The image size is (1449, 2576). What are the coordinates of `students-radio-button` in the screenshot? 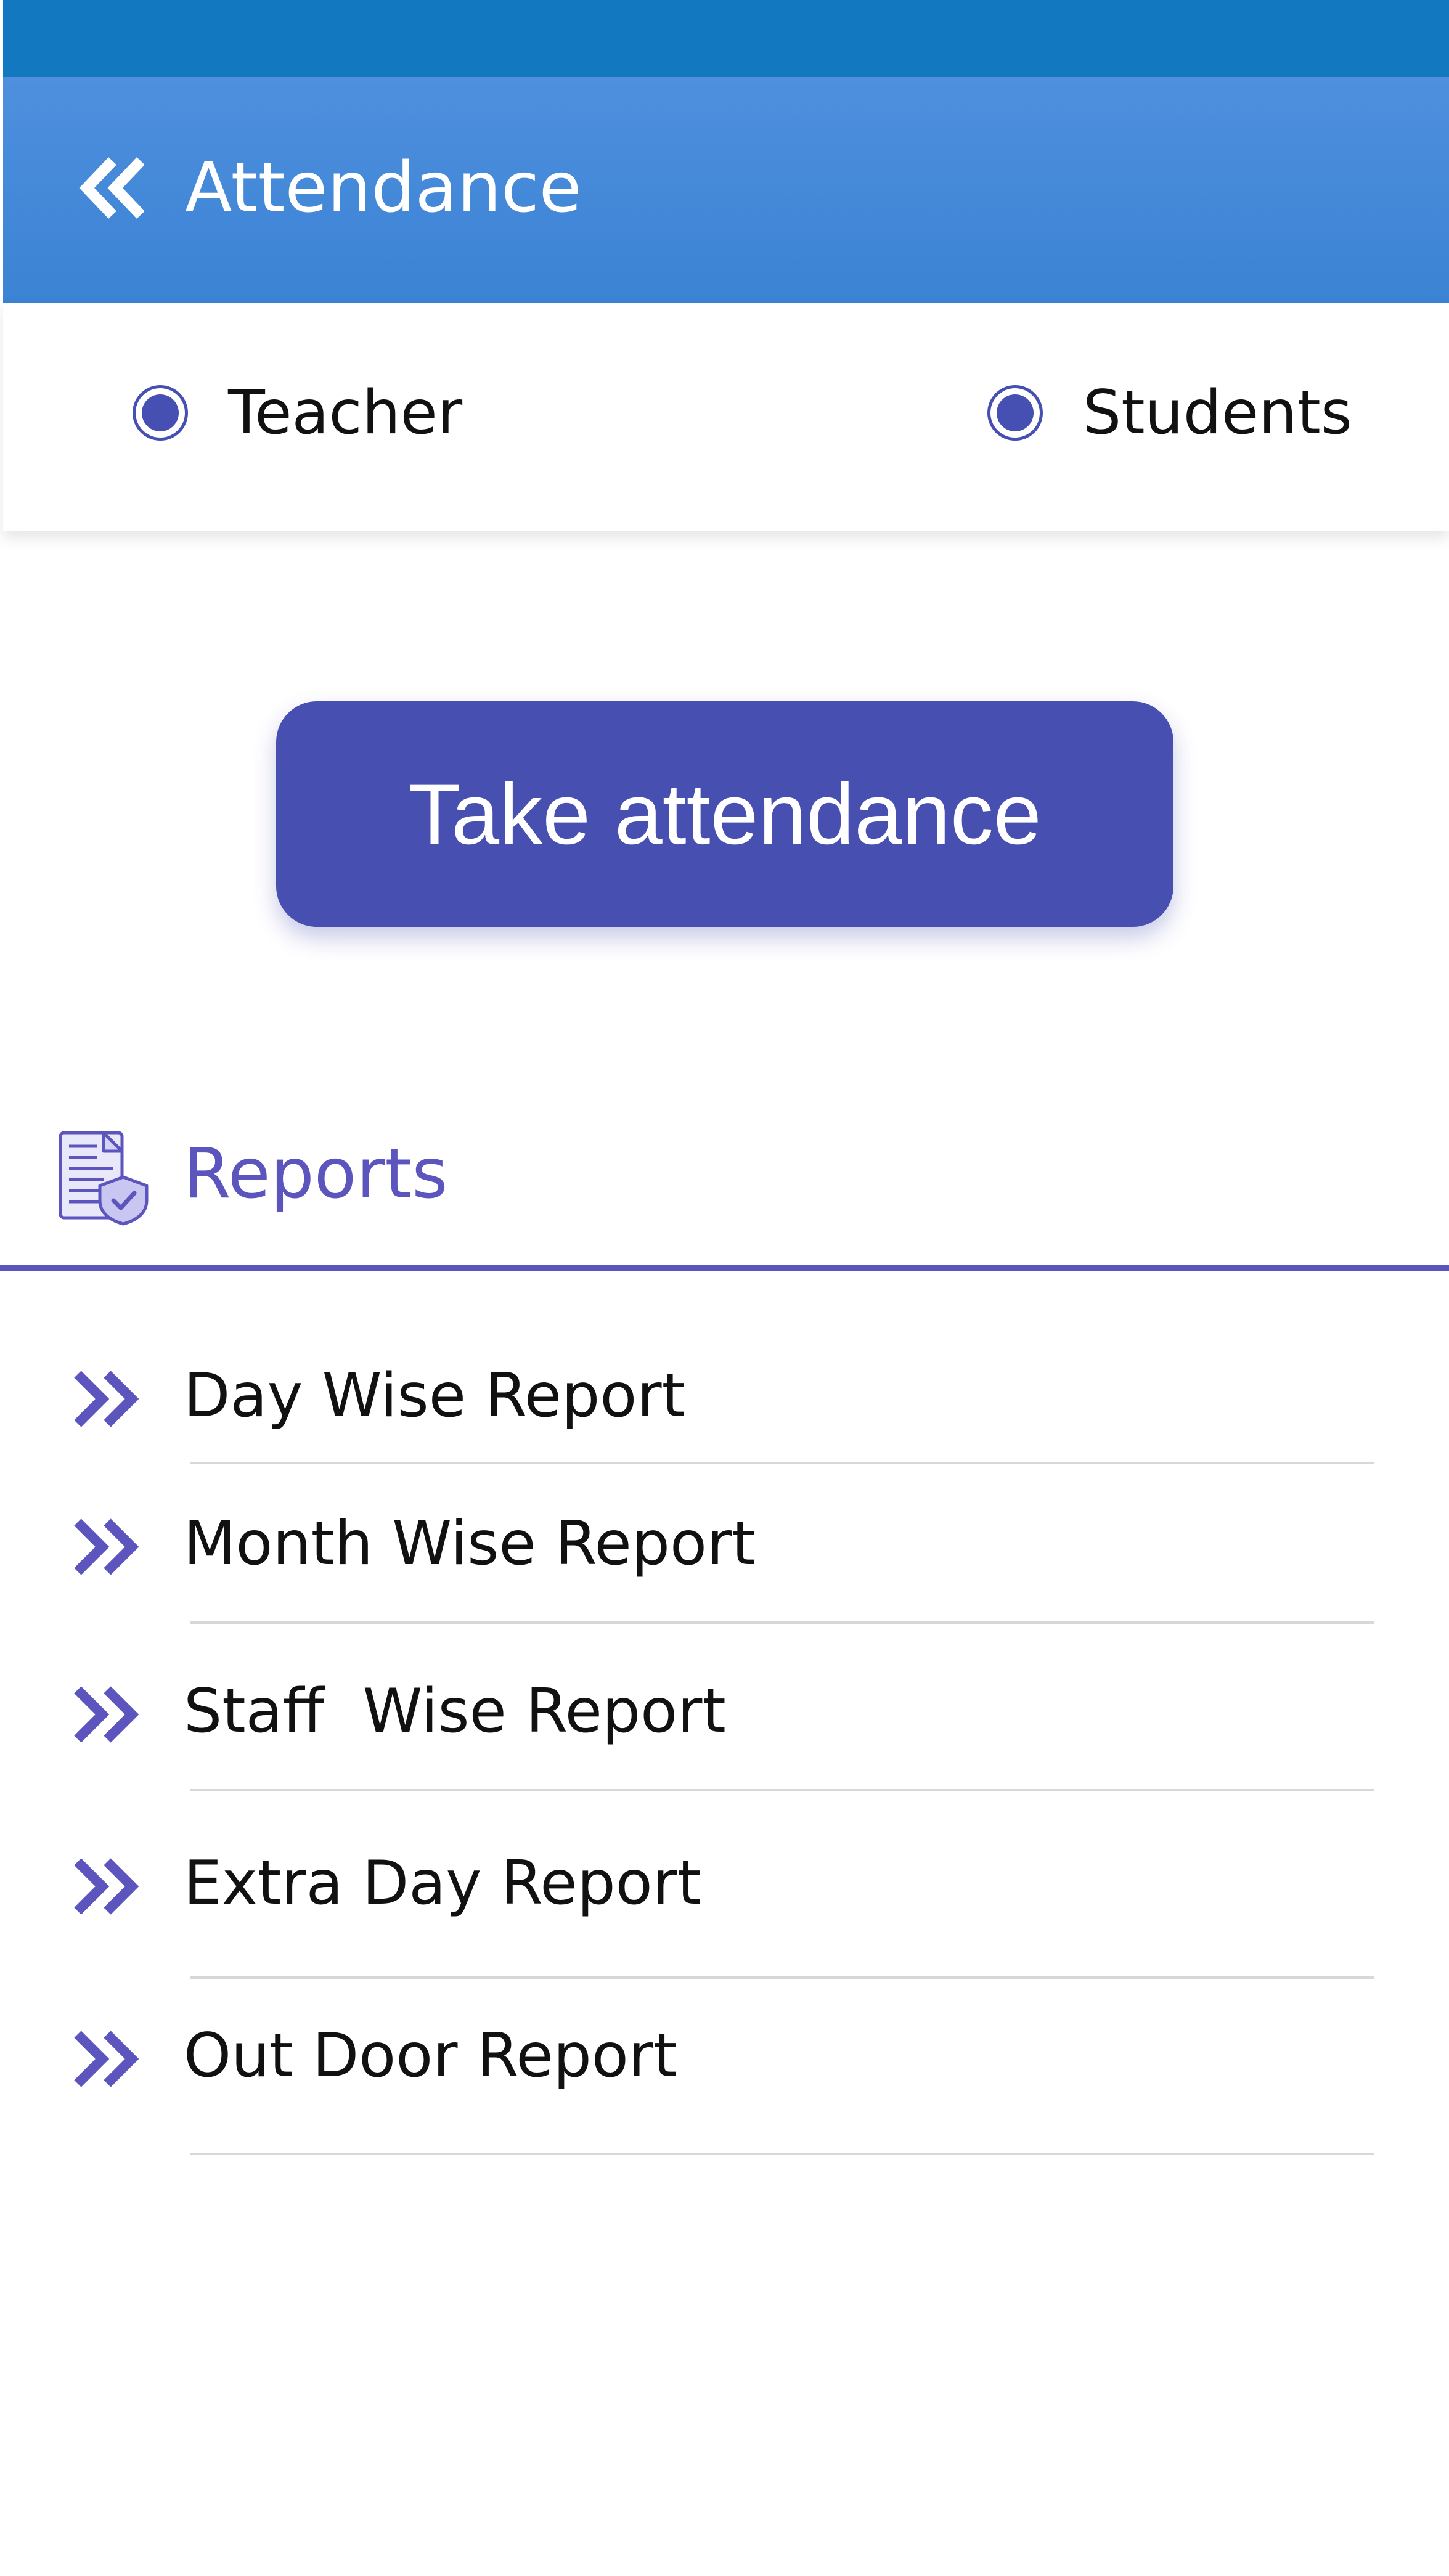 It's located at (1015, 413).